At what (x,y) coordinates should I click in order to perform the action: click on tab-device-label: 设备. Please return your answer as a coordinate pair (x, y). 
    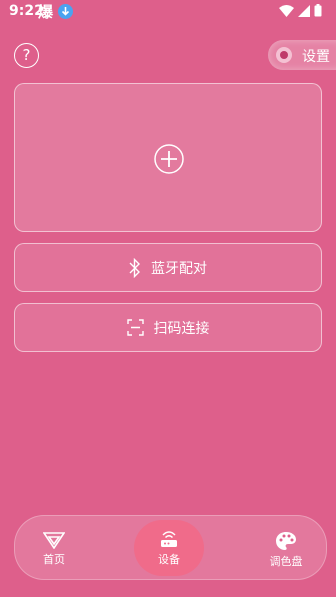
    Looking at the image, I should click on (169, 559).